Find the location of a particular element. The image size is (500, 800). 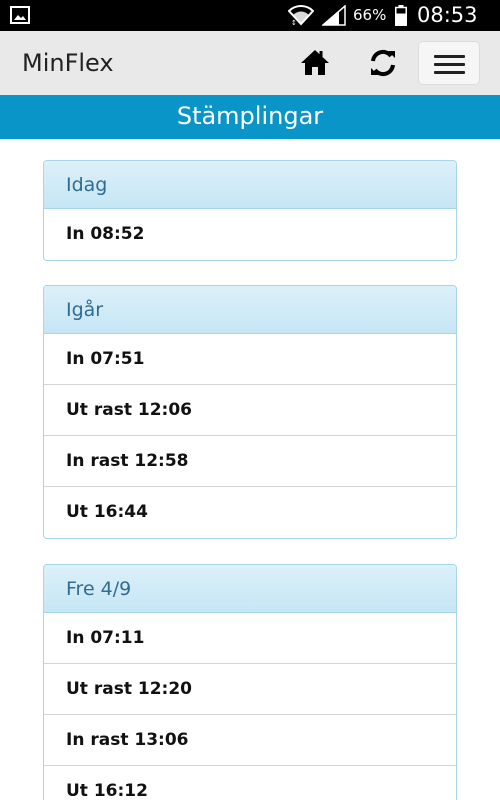

refresh-button is located at coordinates (383, 63).